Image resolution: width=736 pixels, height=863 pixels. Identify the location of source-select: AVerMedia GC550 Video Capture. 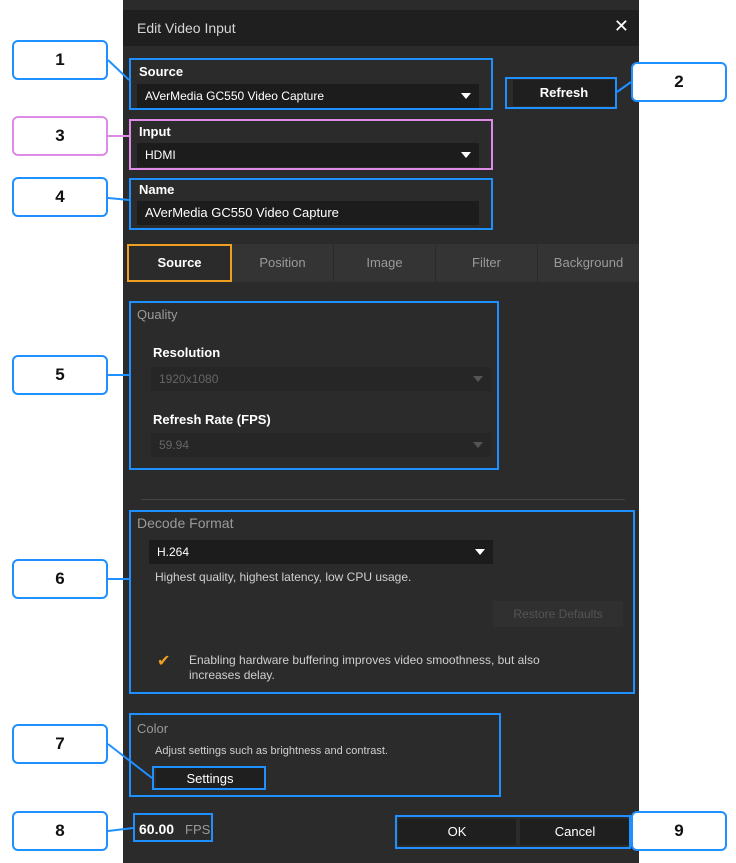
(308, 96).